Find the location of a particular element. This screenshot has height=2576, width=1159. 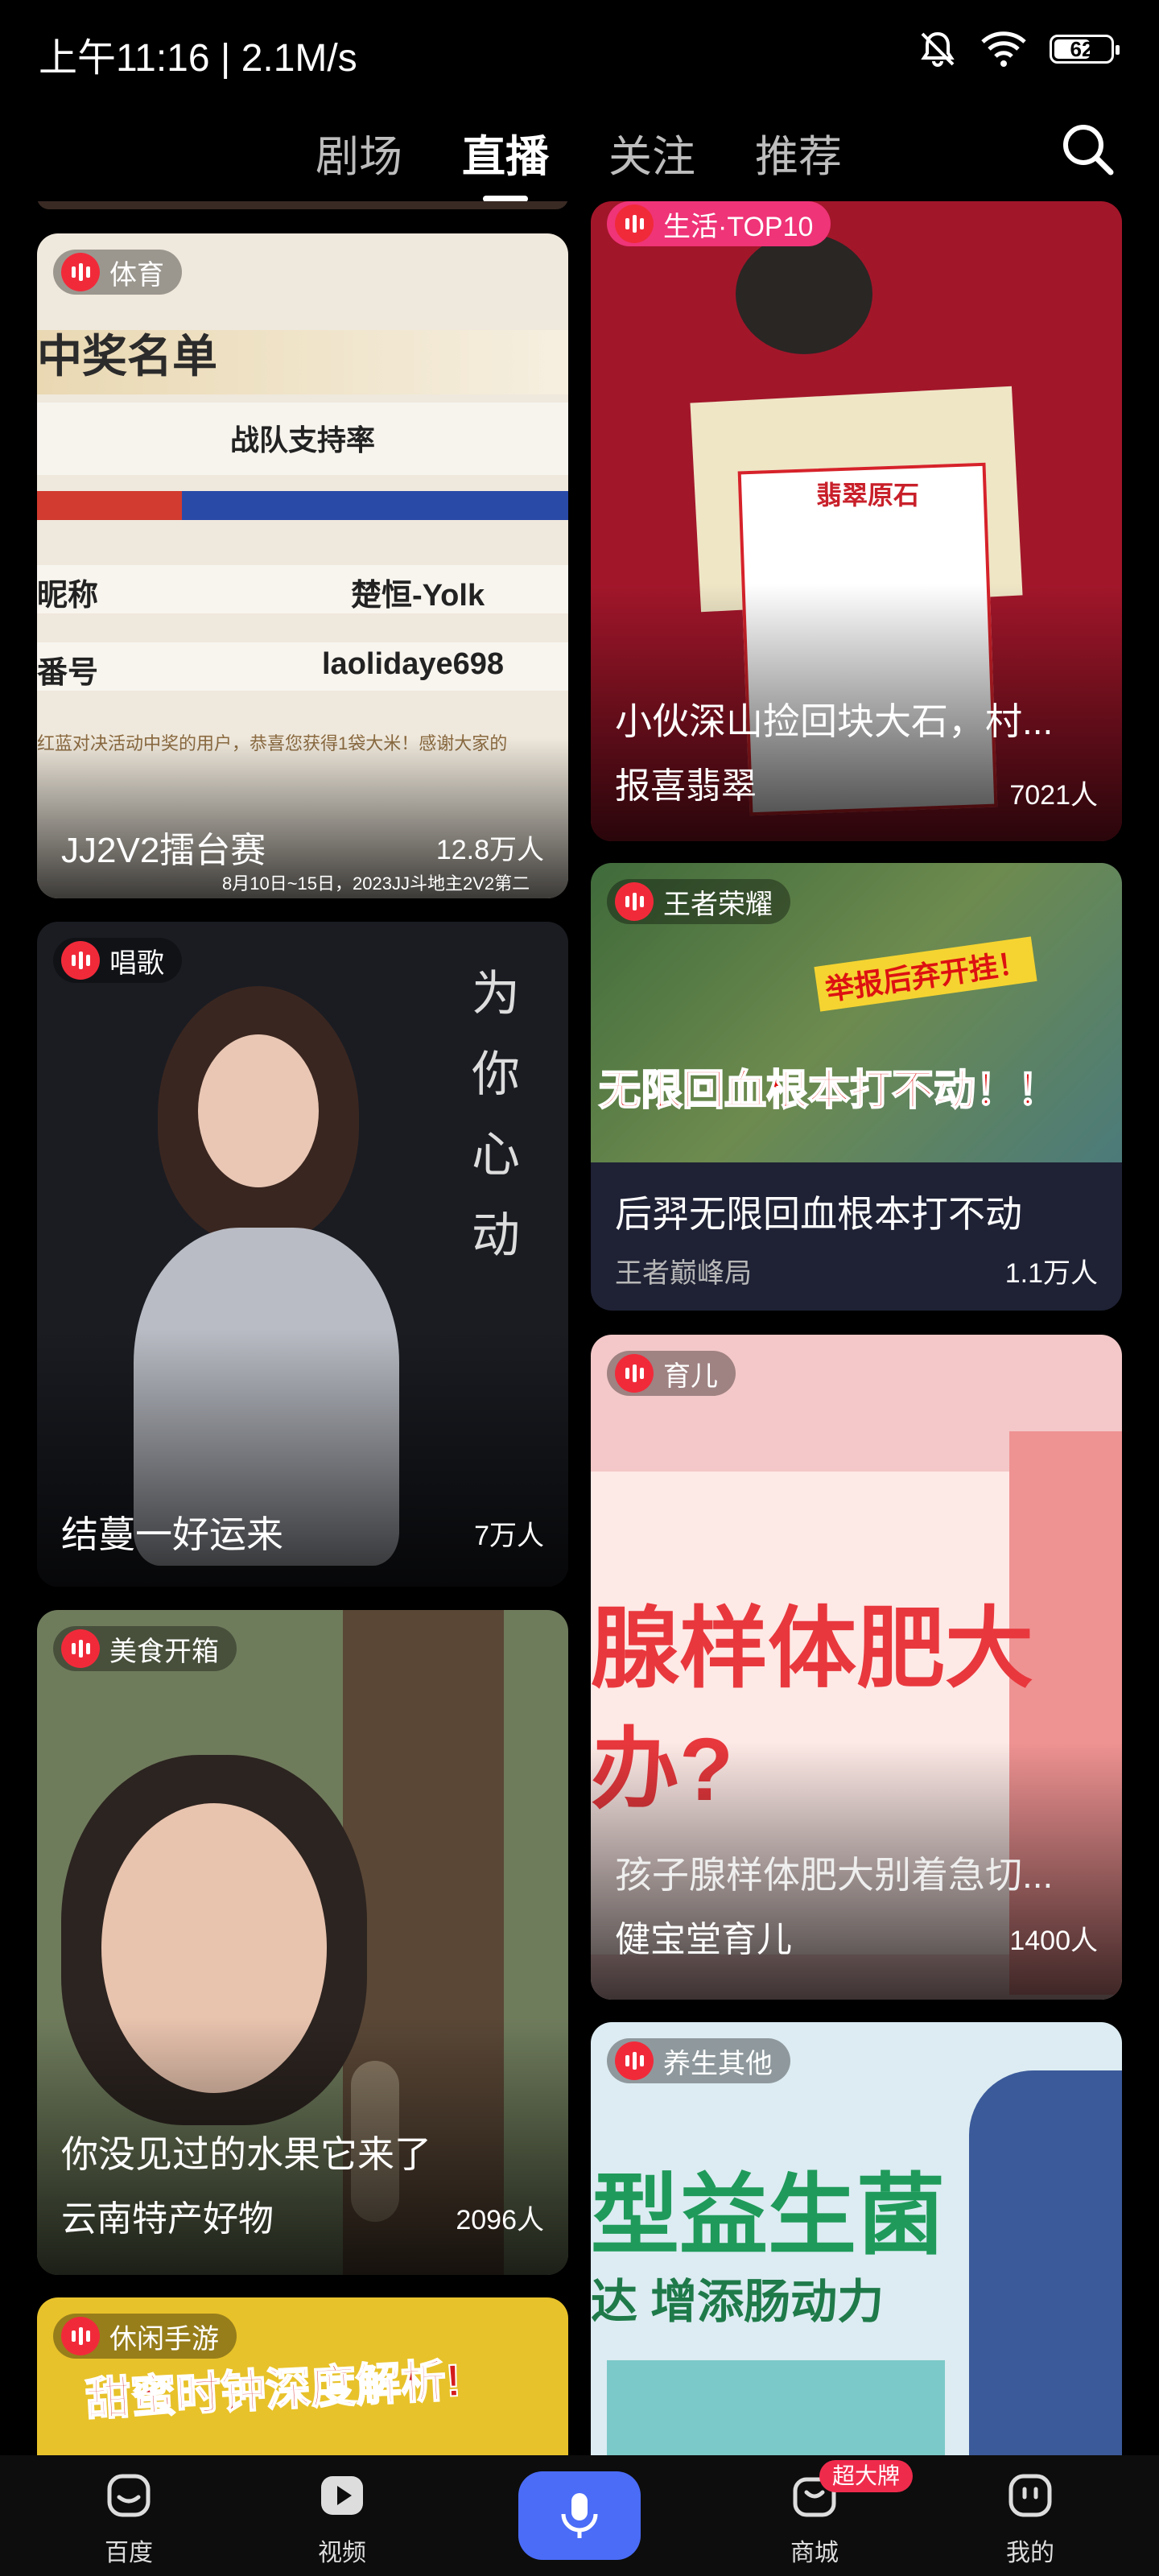

live-card-health: 型益生菌 达 增添肠动力 养生其他 is located at coordinates (856, 2238).